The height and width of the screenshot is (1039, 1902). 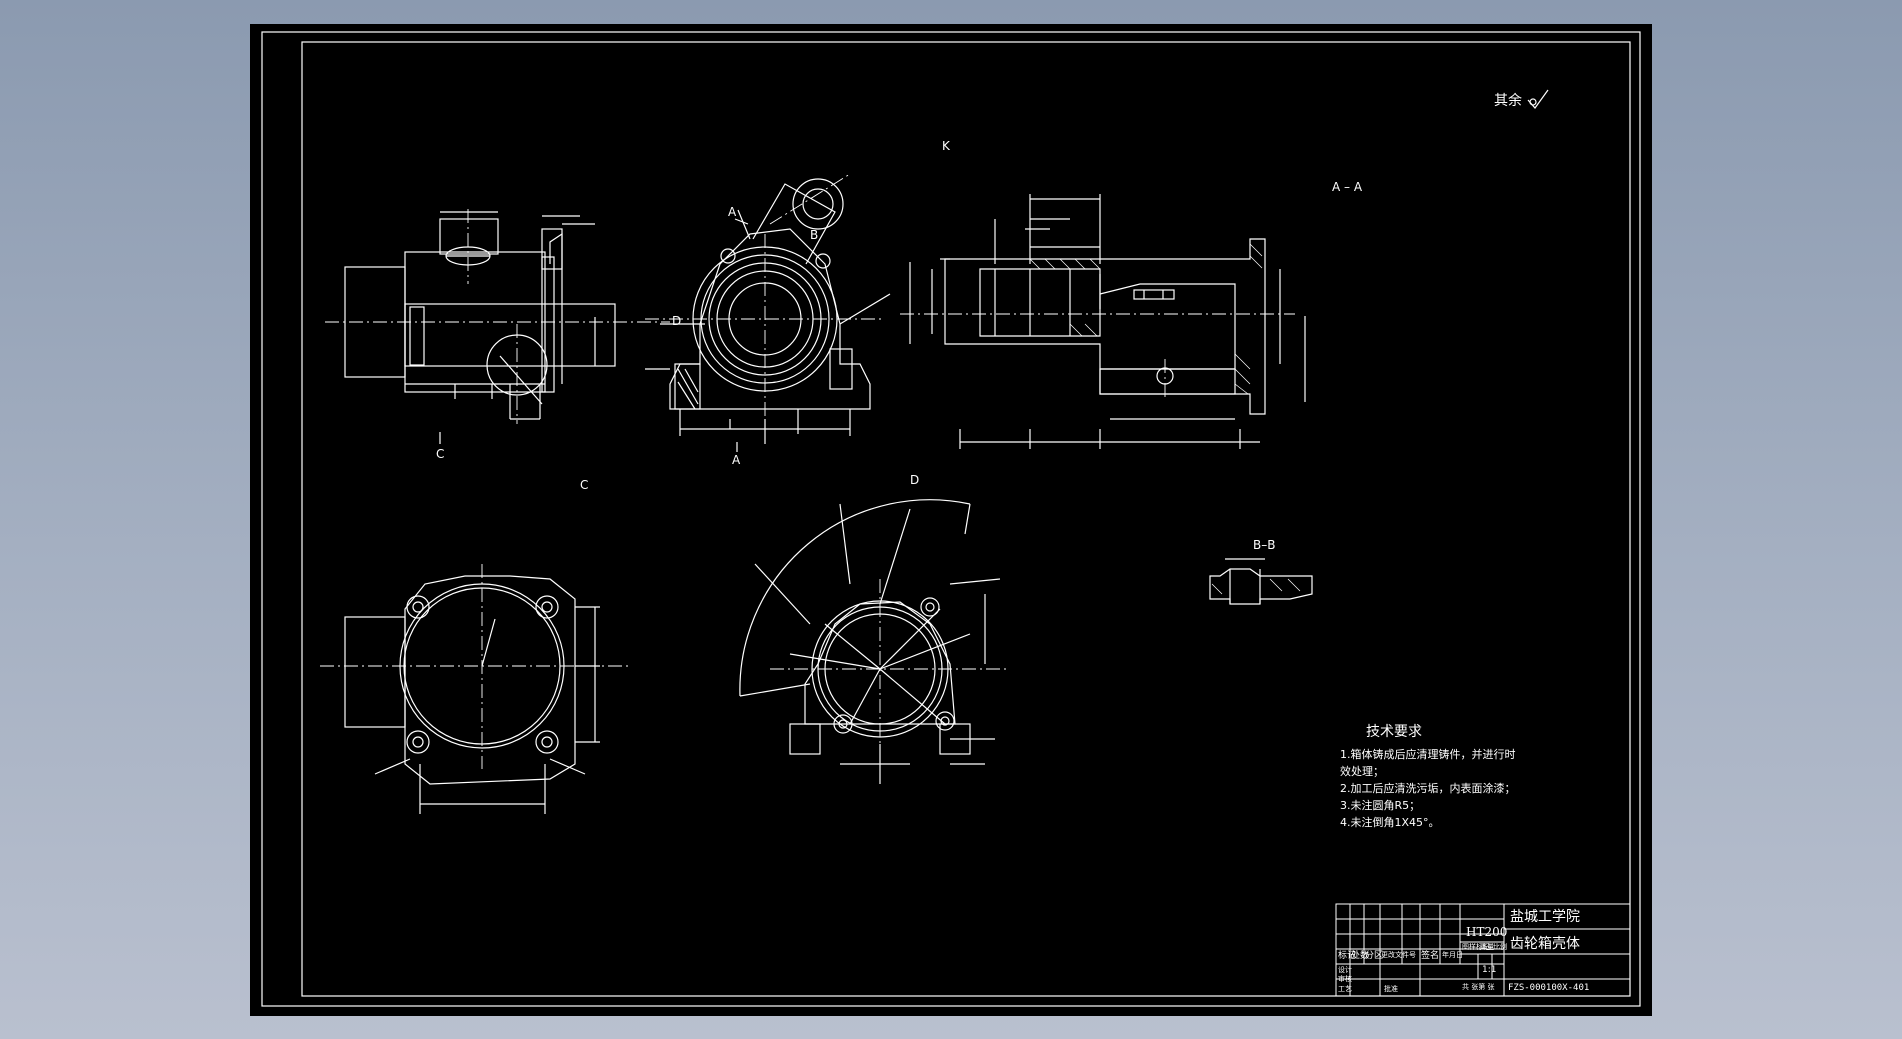 I want to click on section-bb-label: B–B, so click(x=1264, y=545).